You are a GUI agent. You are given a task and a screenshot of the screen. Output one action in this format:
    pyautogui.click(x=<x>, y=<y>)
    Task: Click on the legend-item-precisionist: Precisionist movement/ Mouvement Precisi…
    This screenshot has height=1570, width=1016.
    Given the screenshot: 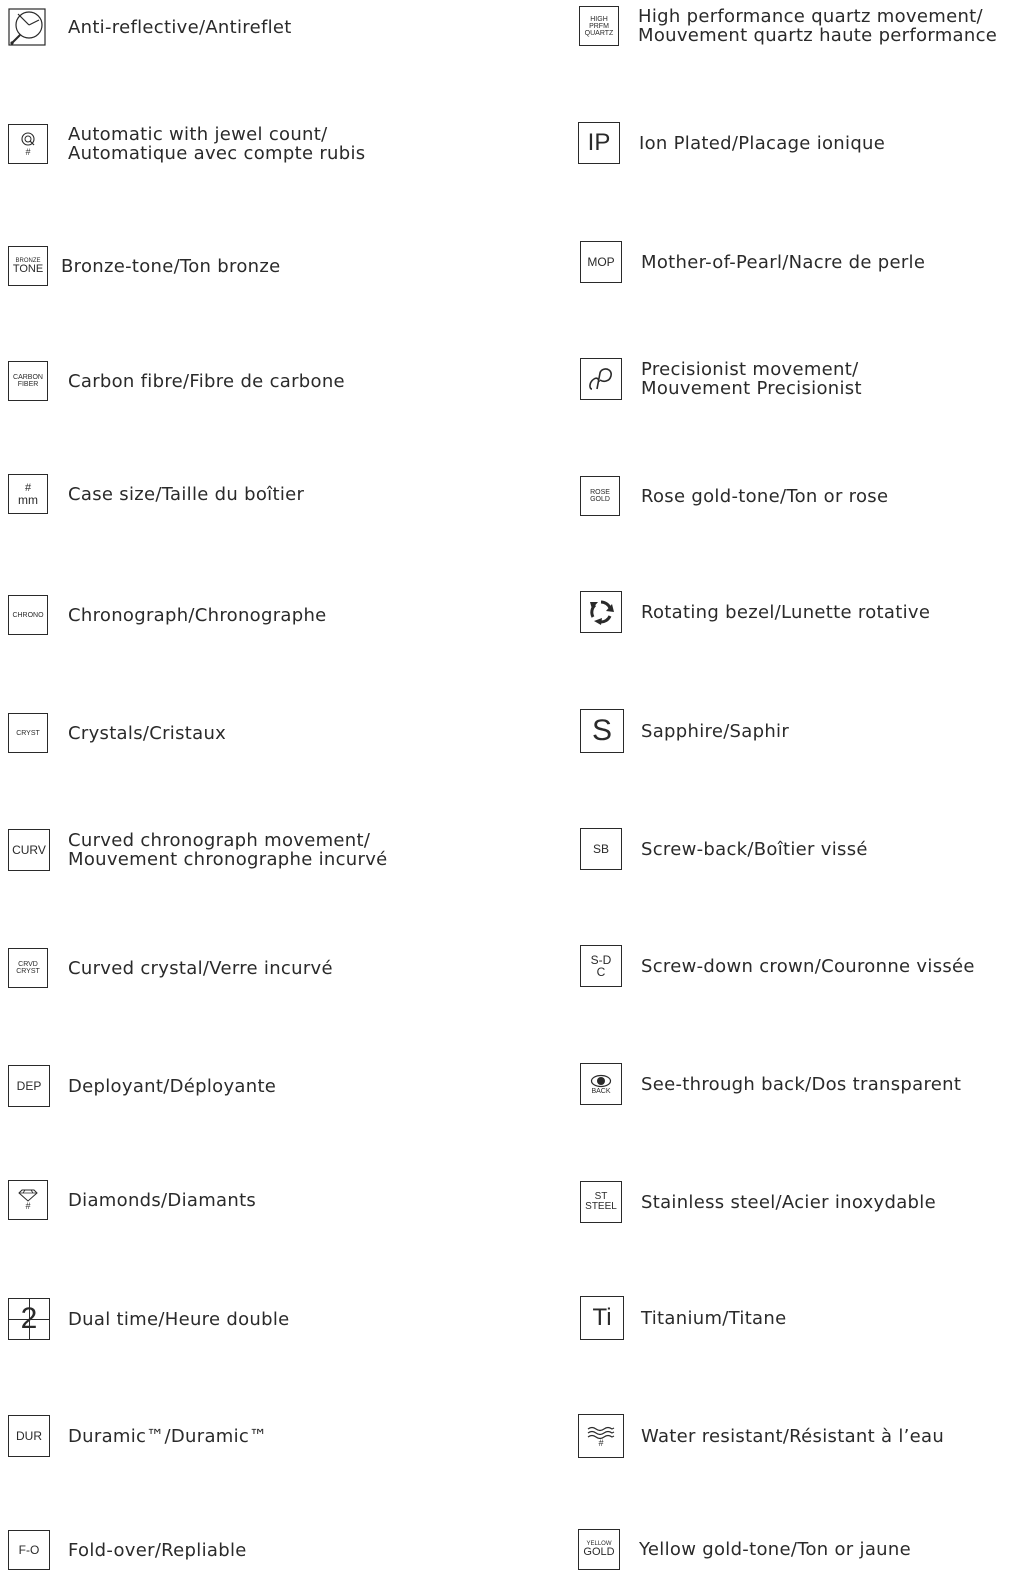 What is the action you would take?
    pyautogui.click(x=721, y=379)
    